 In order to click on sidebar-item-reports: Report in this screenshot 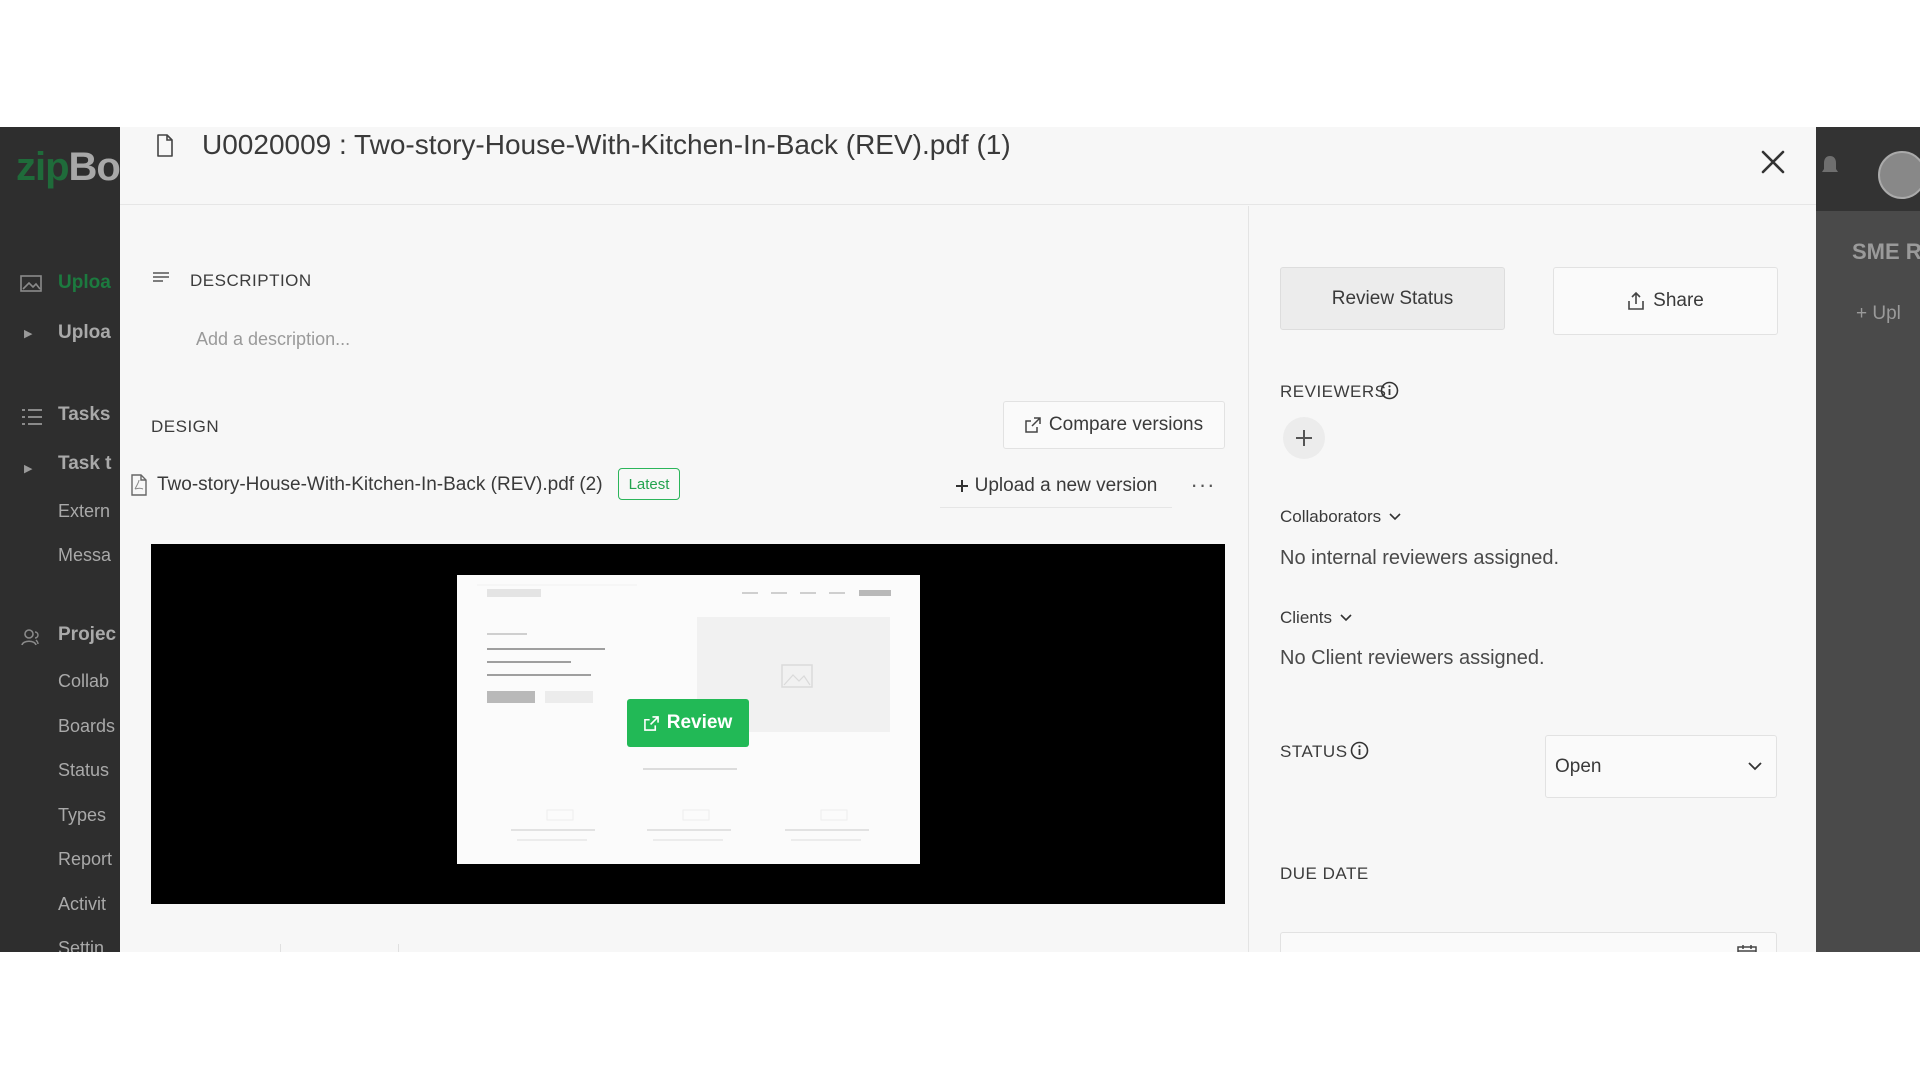, I will do `click(85, 859)`.